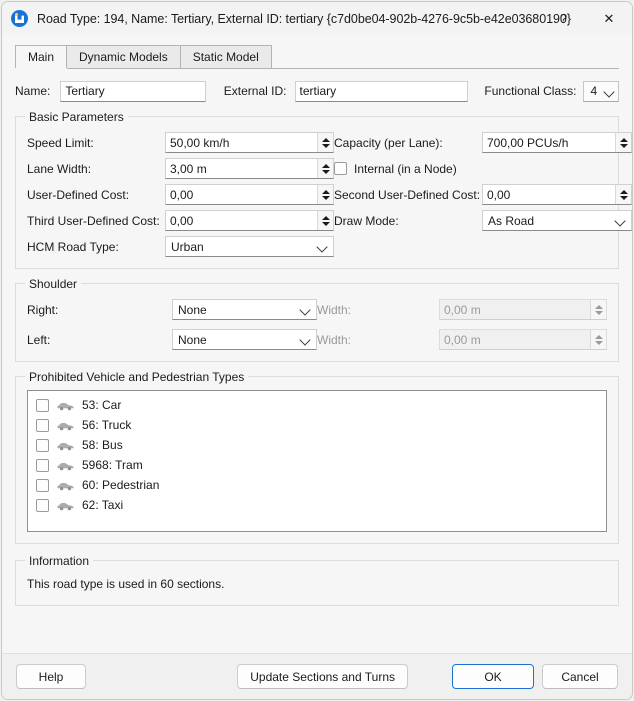 The height and width of the screenshot is (701, 634). Describe the element at coordinates (249, 142) in the screenshot. I see `speed-limit-spinner: 50,00 km/h` at that location.